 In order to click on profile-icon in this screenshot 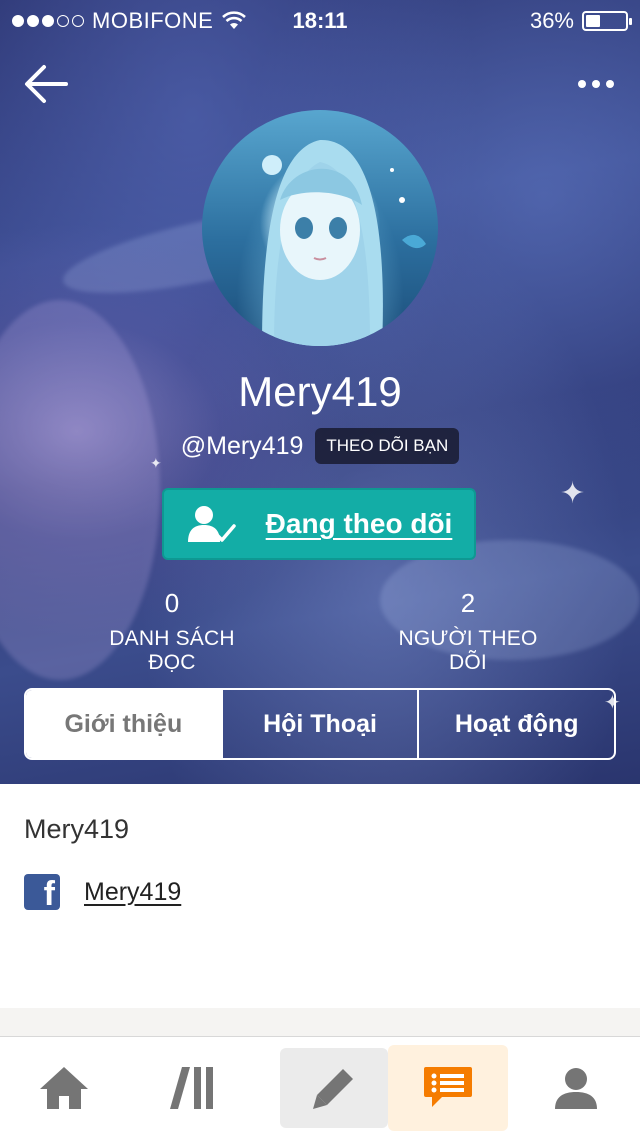, I will do `click(576, 1088)`.